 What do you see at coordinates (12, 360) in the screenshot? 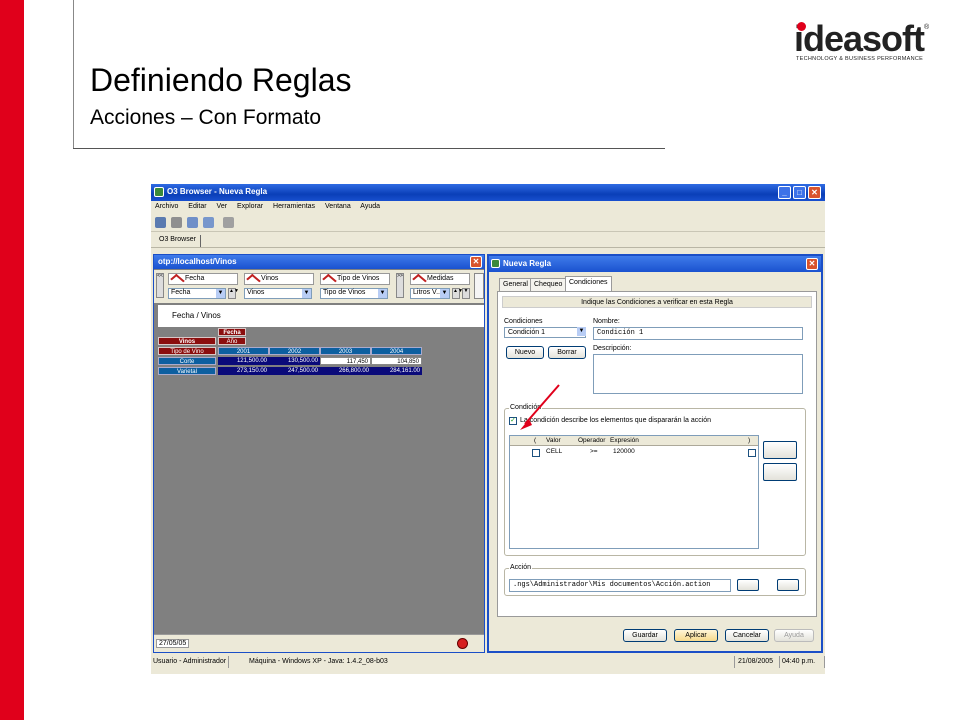
I see `red-accent-bar` at bounding box center [12, 360].